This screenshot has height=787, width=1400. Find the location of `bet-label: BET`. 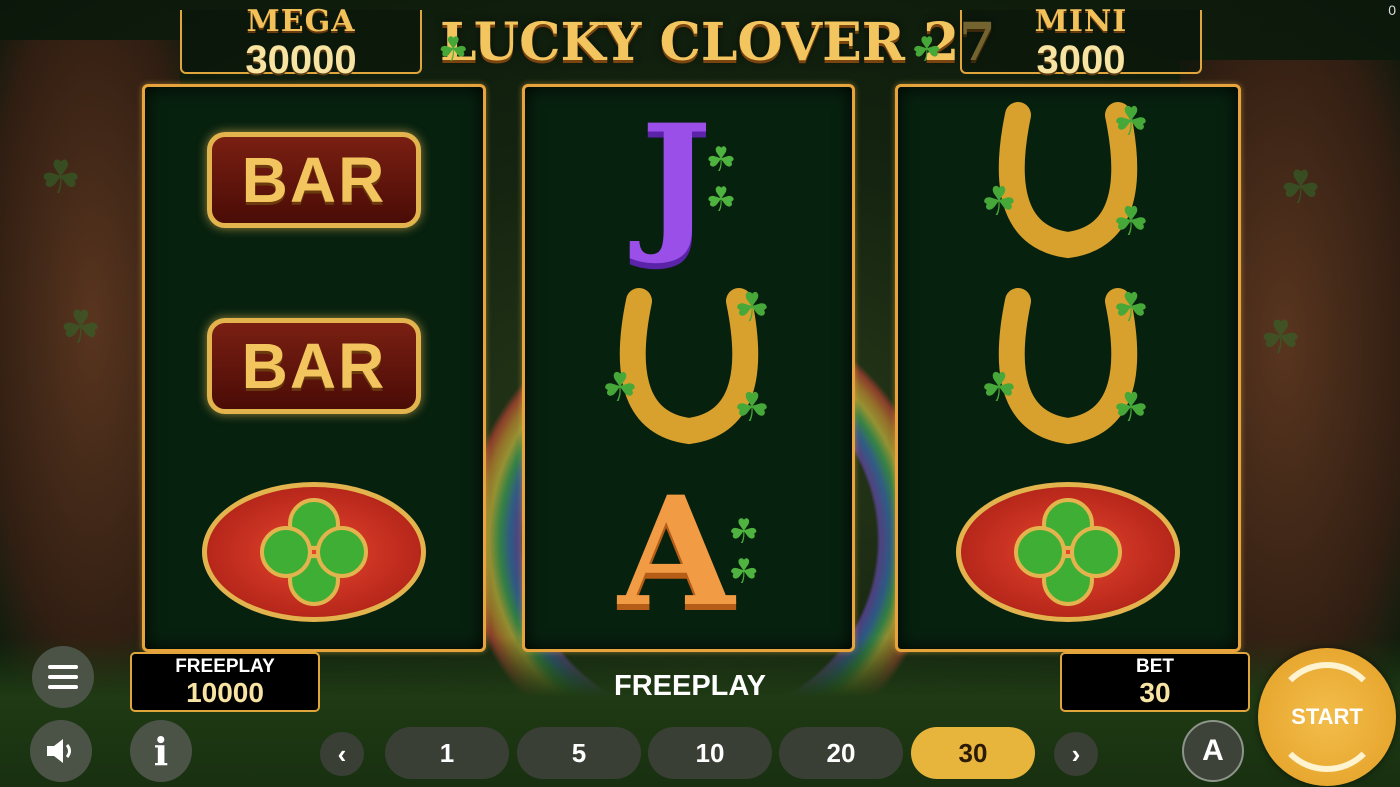

bet-label: BET is located at coordinates (1155, 666).